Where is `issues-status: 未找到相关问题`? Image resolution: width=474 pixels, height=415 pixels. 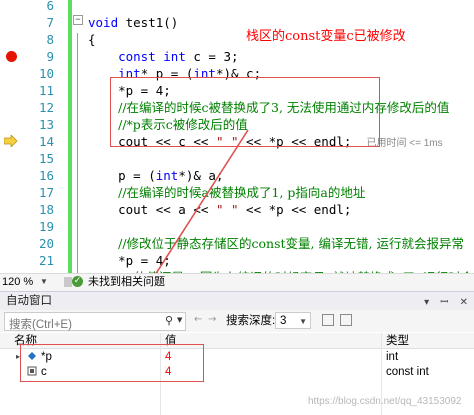
issues-status: 未找到相关问题 is located at coordinates (126, 282).